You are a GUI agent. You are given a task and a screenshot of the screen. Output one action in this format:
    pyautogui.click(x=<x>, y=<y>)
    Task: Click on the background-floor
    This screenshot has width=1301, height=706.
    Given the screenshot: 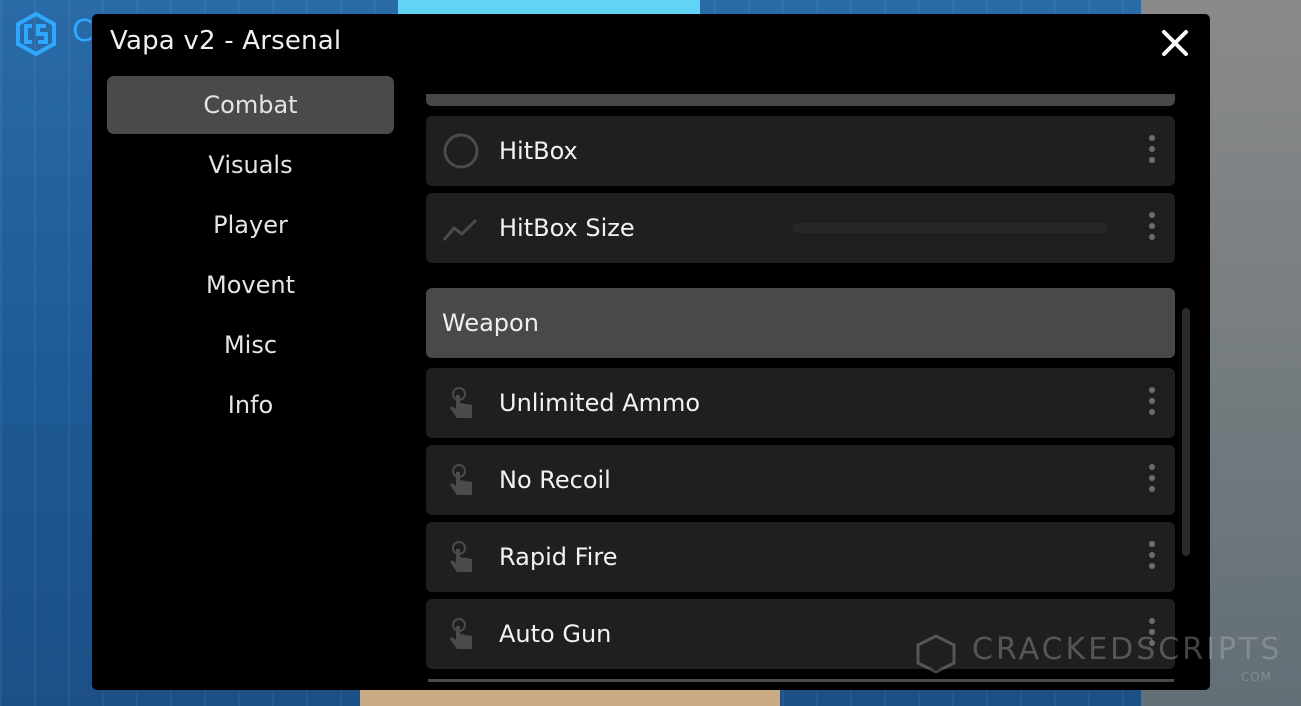 What is the action you would take?
    pyautogui.click(x=570, y=698)
    